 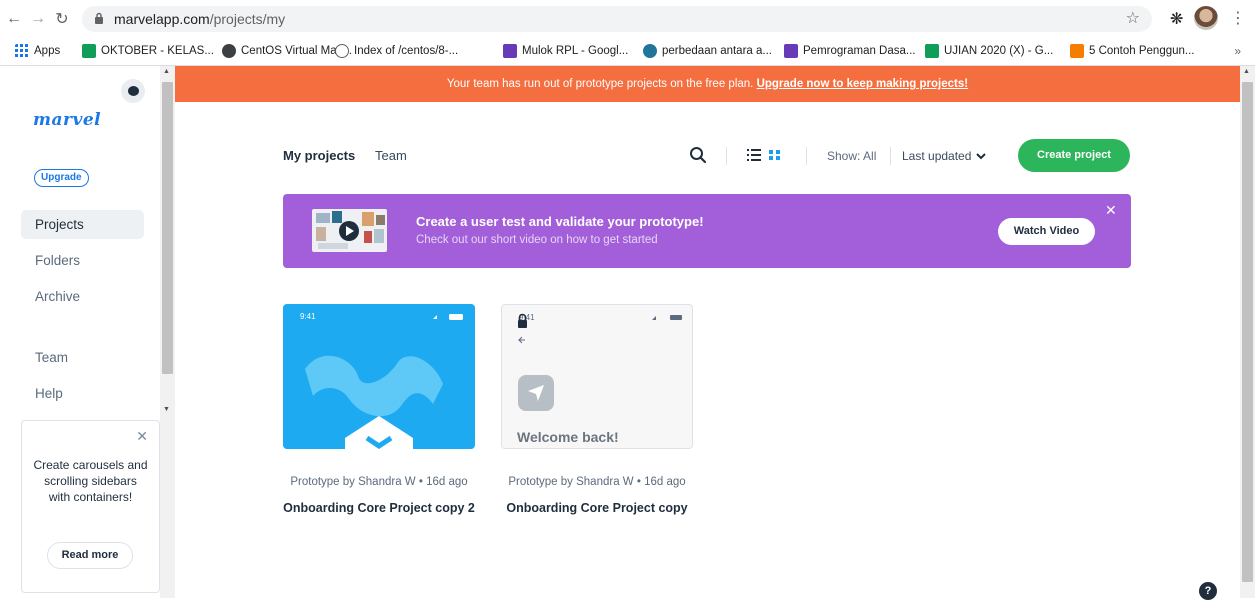 I want to click on sidebar-item-help: Help, so click(x=82, y=393).